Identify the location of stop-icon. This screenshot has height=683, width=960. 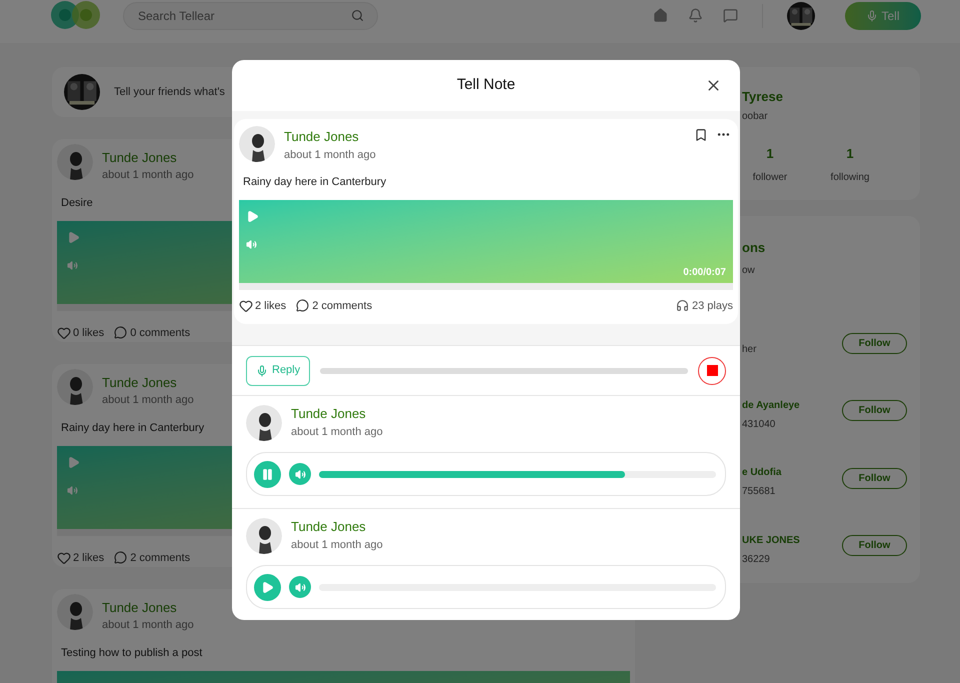
(712, 370).